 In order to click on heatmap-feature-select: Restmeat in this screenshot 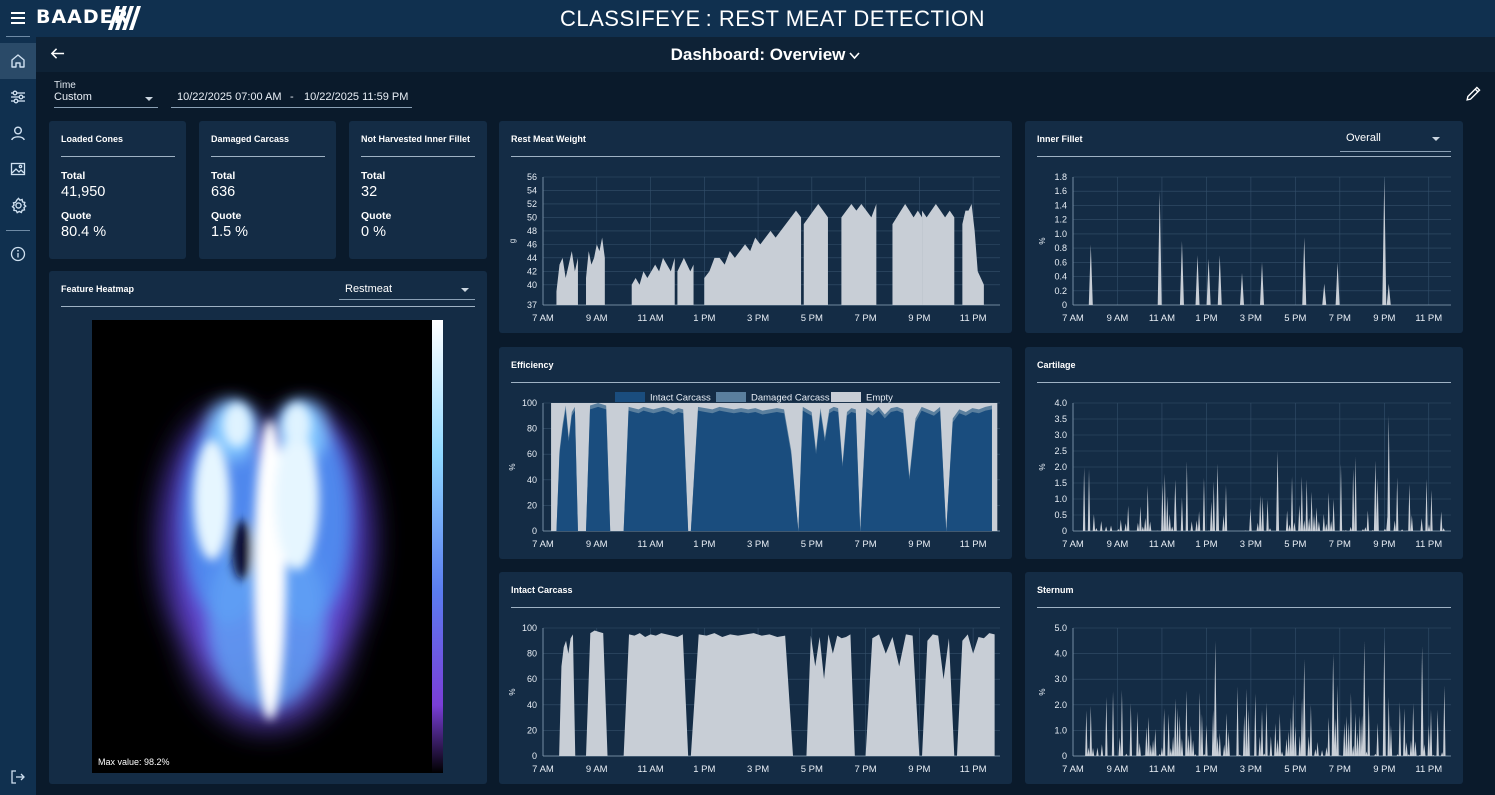, I will do `click(410, 290)`.